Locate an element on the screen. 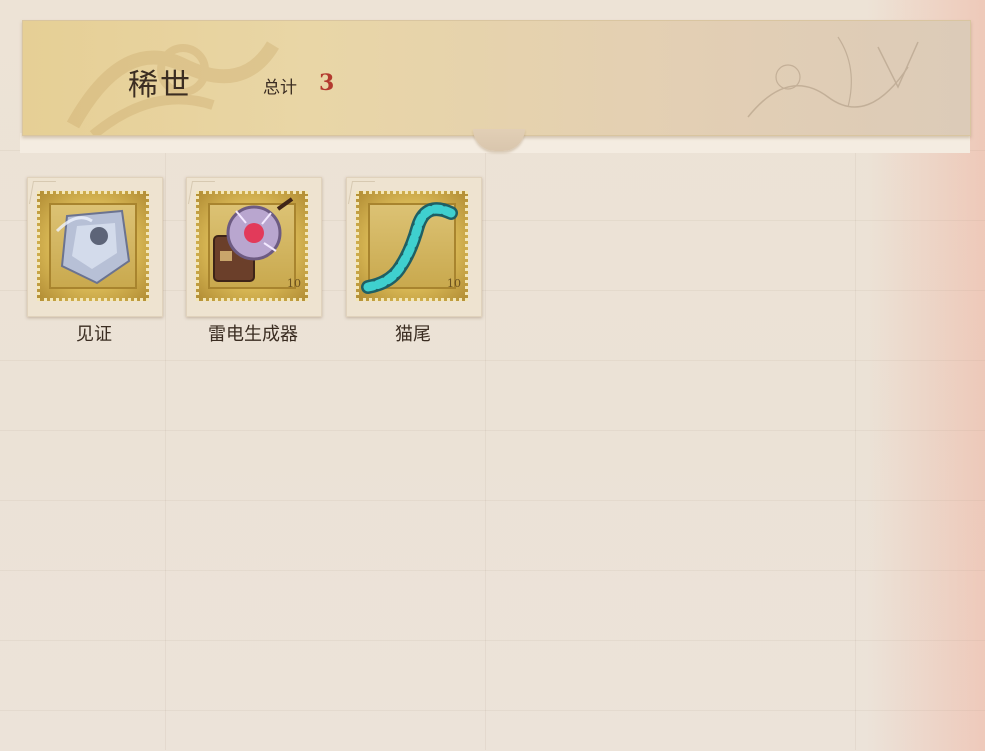  lightning-generator-icon is located at coordinates (253, 239).